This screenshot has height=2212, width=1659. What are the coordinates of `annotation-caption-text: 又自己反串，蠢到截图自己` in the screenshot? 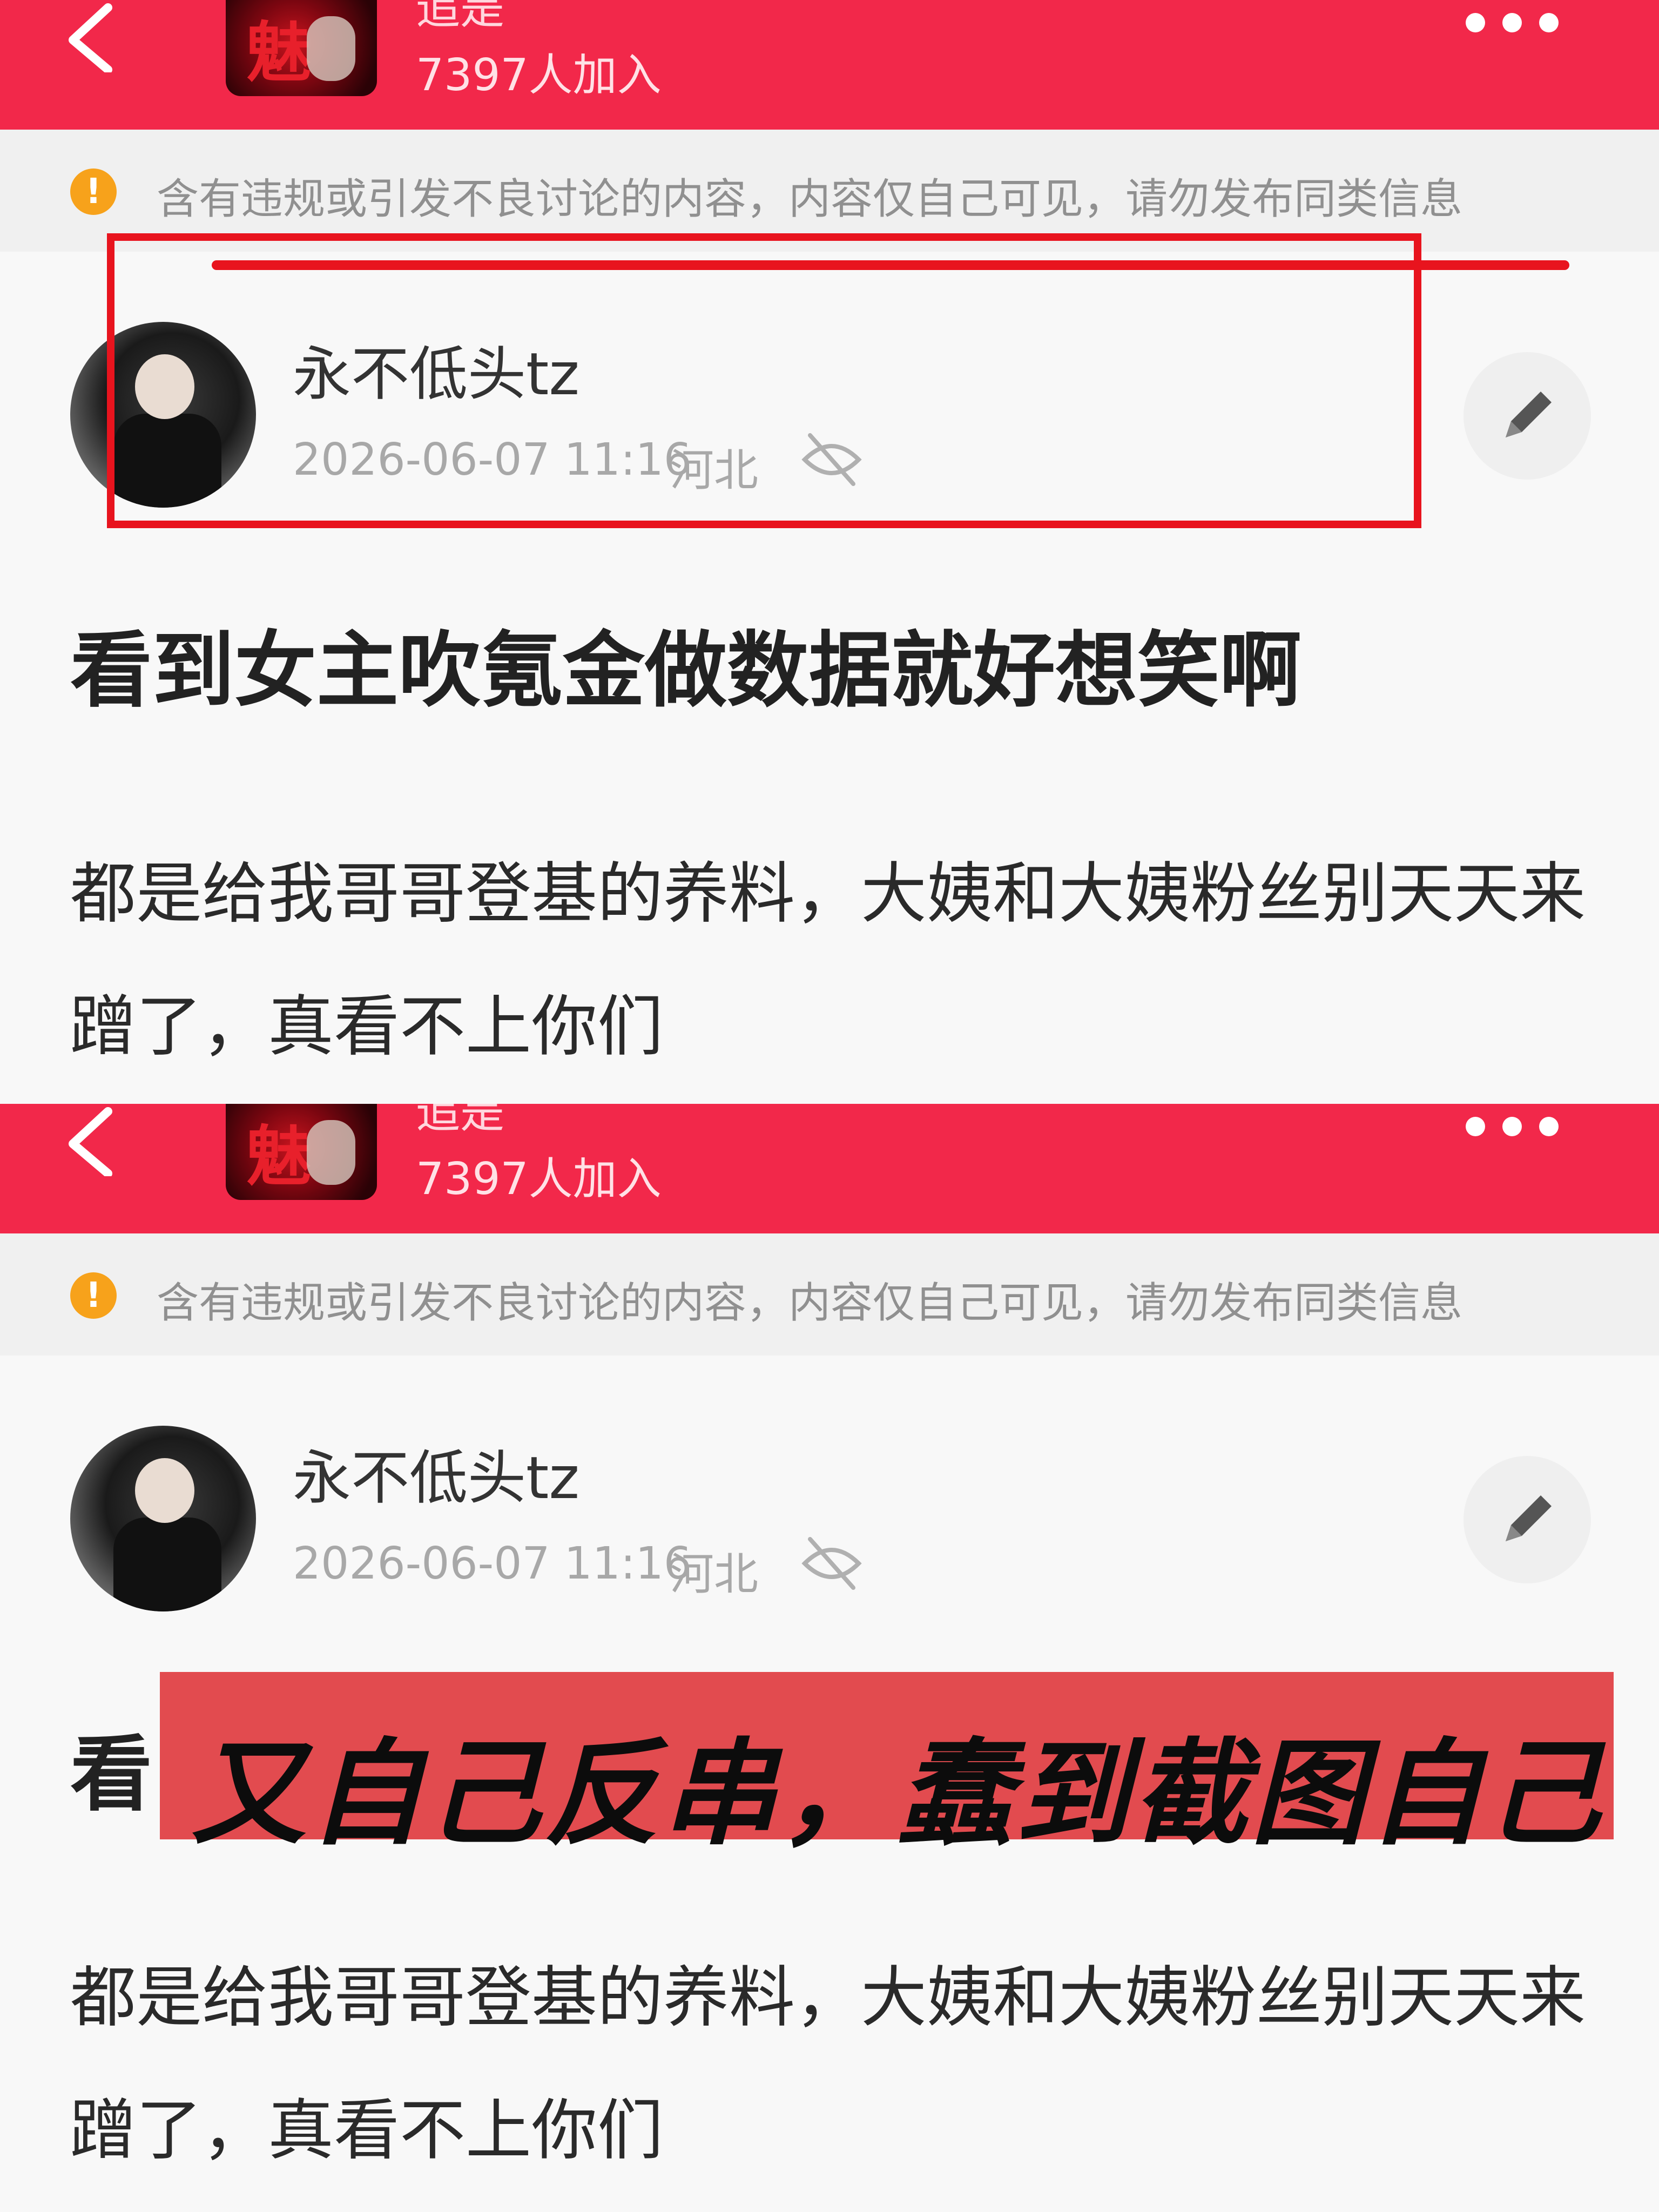 It's located at (897, 1793).